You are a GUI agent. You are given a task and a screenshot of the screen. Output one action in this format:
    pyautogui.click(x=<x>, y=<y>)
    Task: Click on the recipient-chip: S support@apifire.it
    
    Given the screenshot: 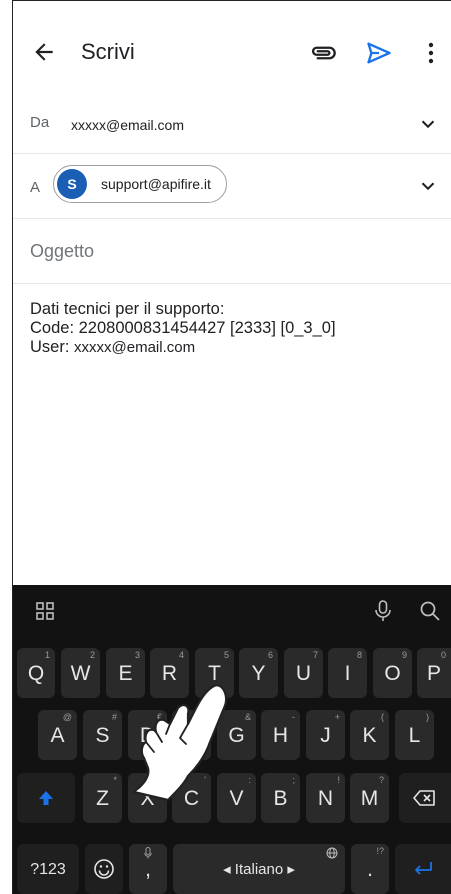 What is the action you would take?
    pyautogui.click(x=140, y=184)
    